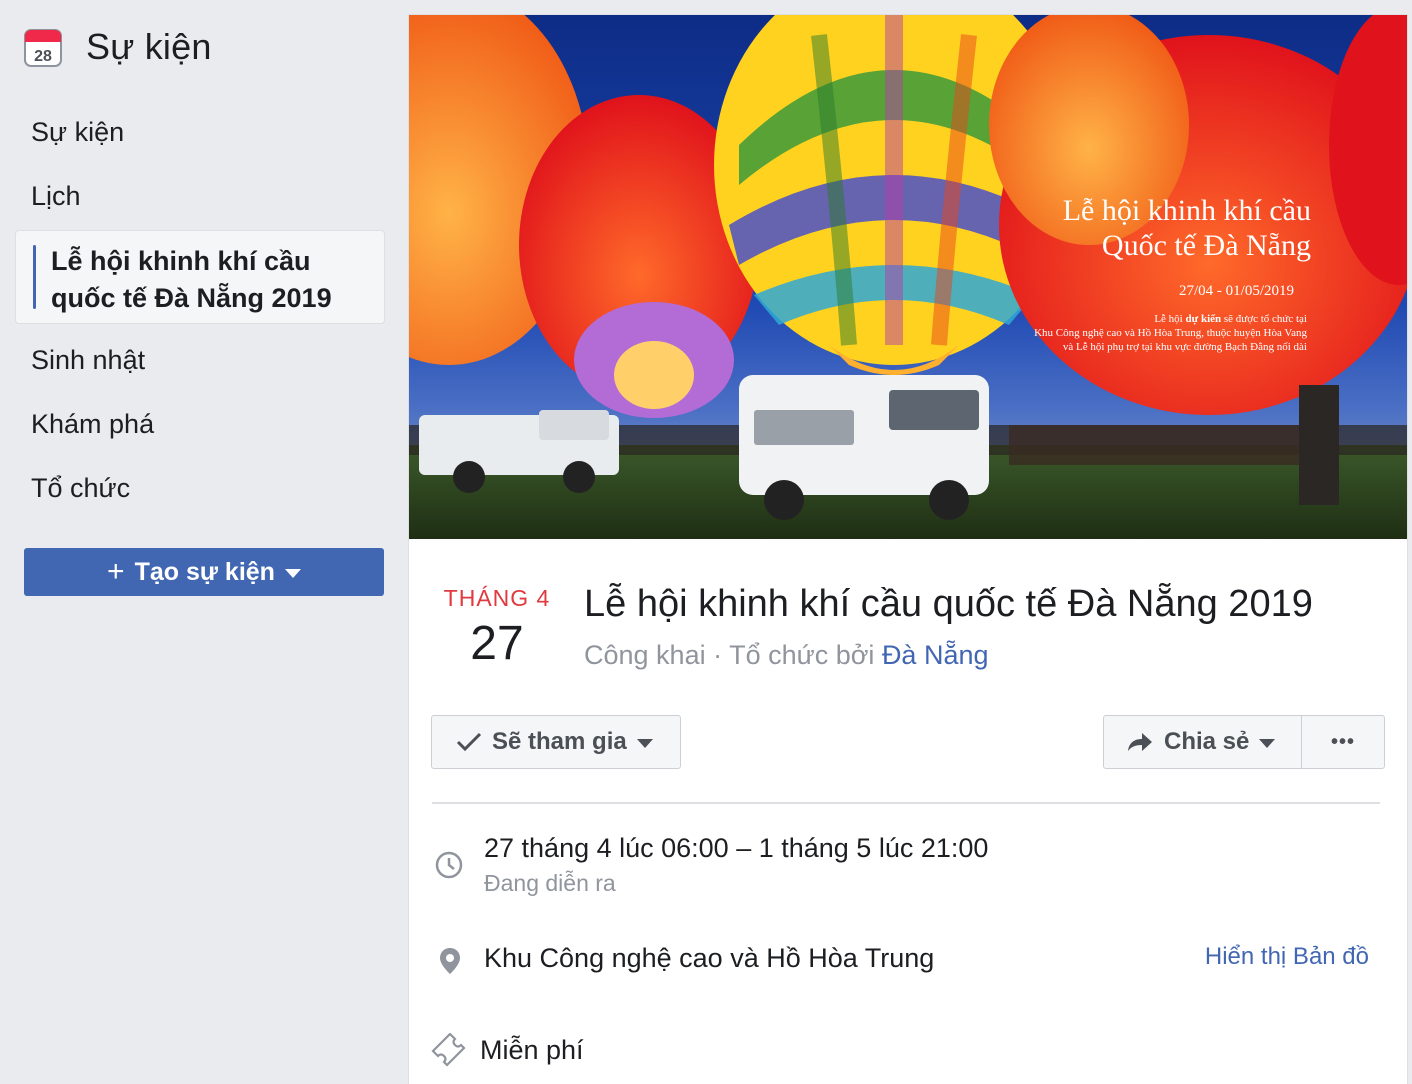 This screenshot has width=1412, height=1084. What do you see at coordinates (805, 655) in the screenshot?
I see `organized-by-label: Tổ chức bởi` at bounding box center [805, 655].